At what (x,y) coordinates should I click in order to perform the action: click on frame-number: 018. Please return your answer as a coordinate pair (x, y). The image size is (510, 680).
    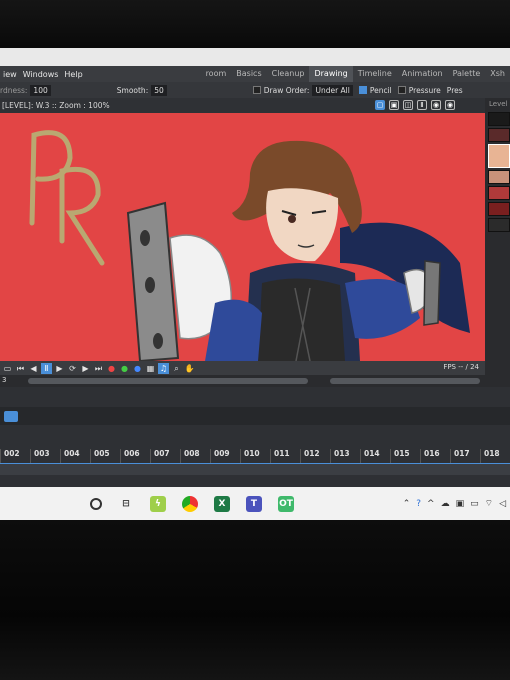
    Looking at the image, I should click on (495, 456).